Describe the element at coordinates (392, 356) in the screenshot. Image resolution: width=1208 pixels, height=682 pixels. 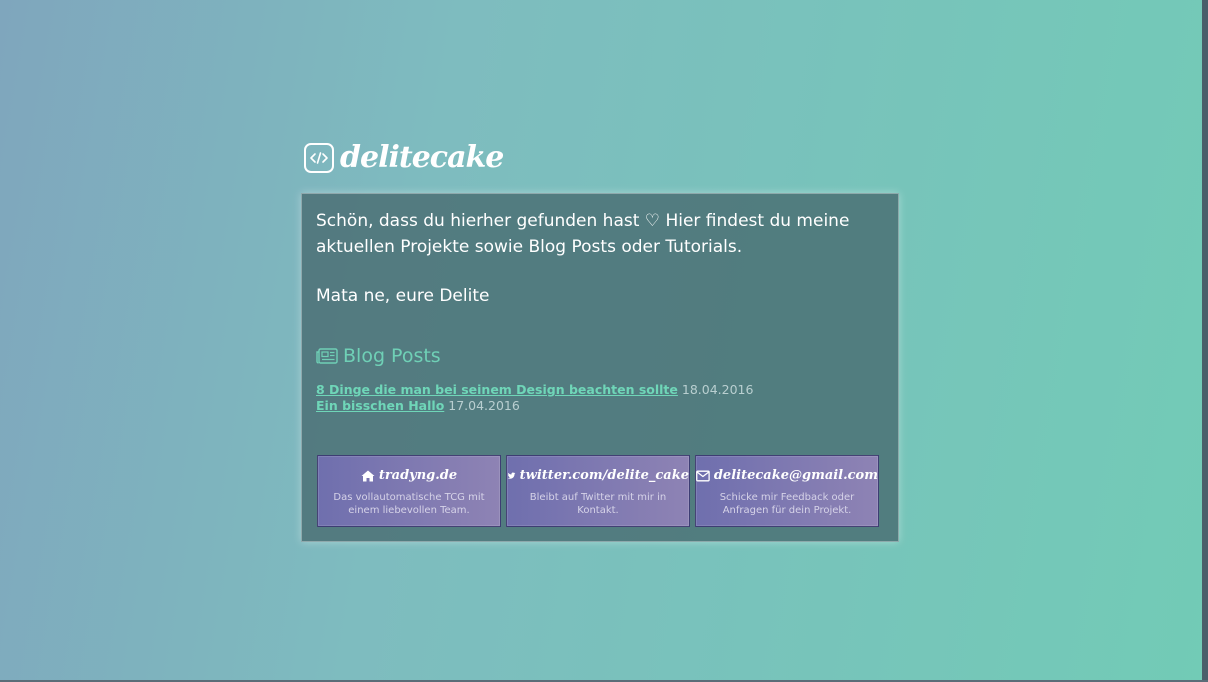
I see `blog-heading-label: Blog Posts` at that location.